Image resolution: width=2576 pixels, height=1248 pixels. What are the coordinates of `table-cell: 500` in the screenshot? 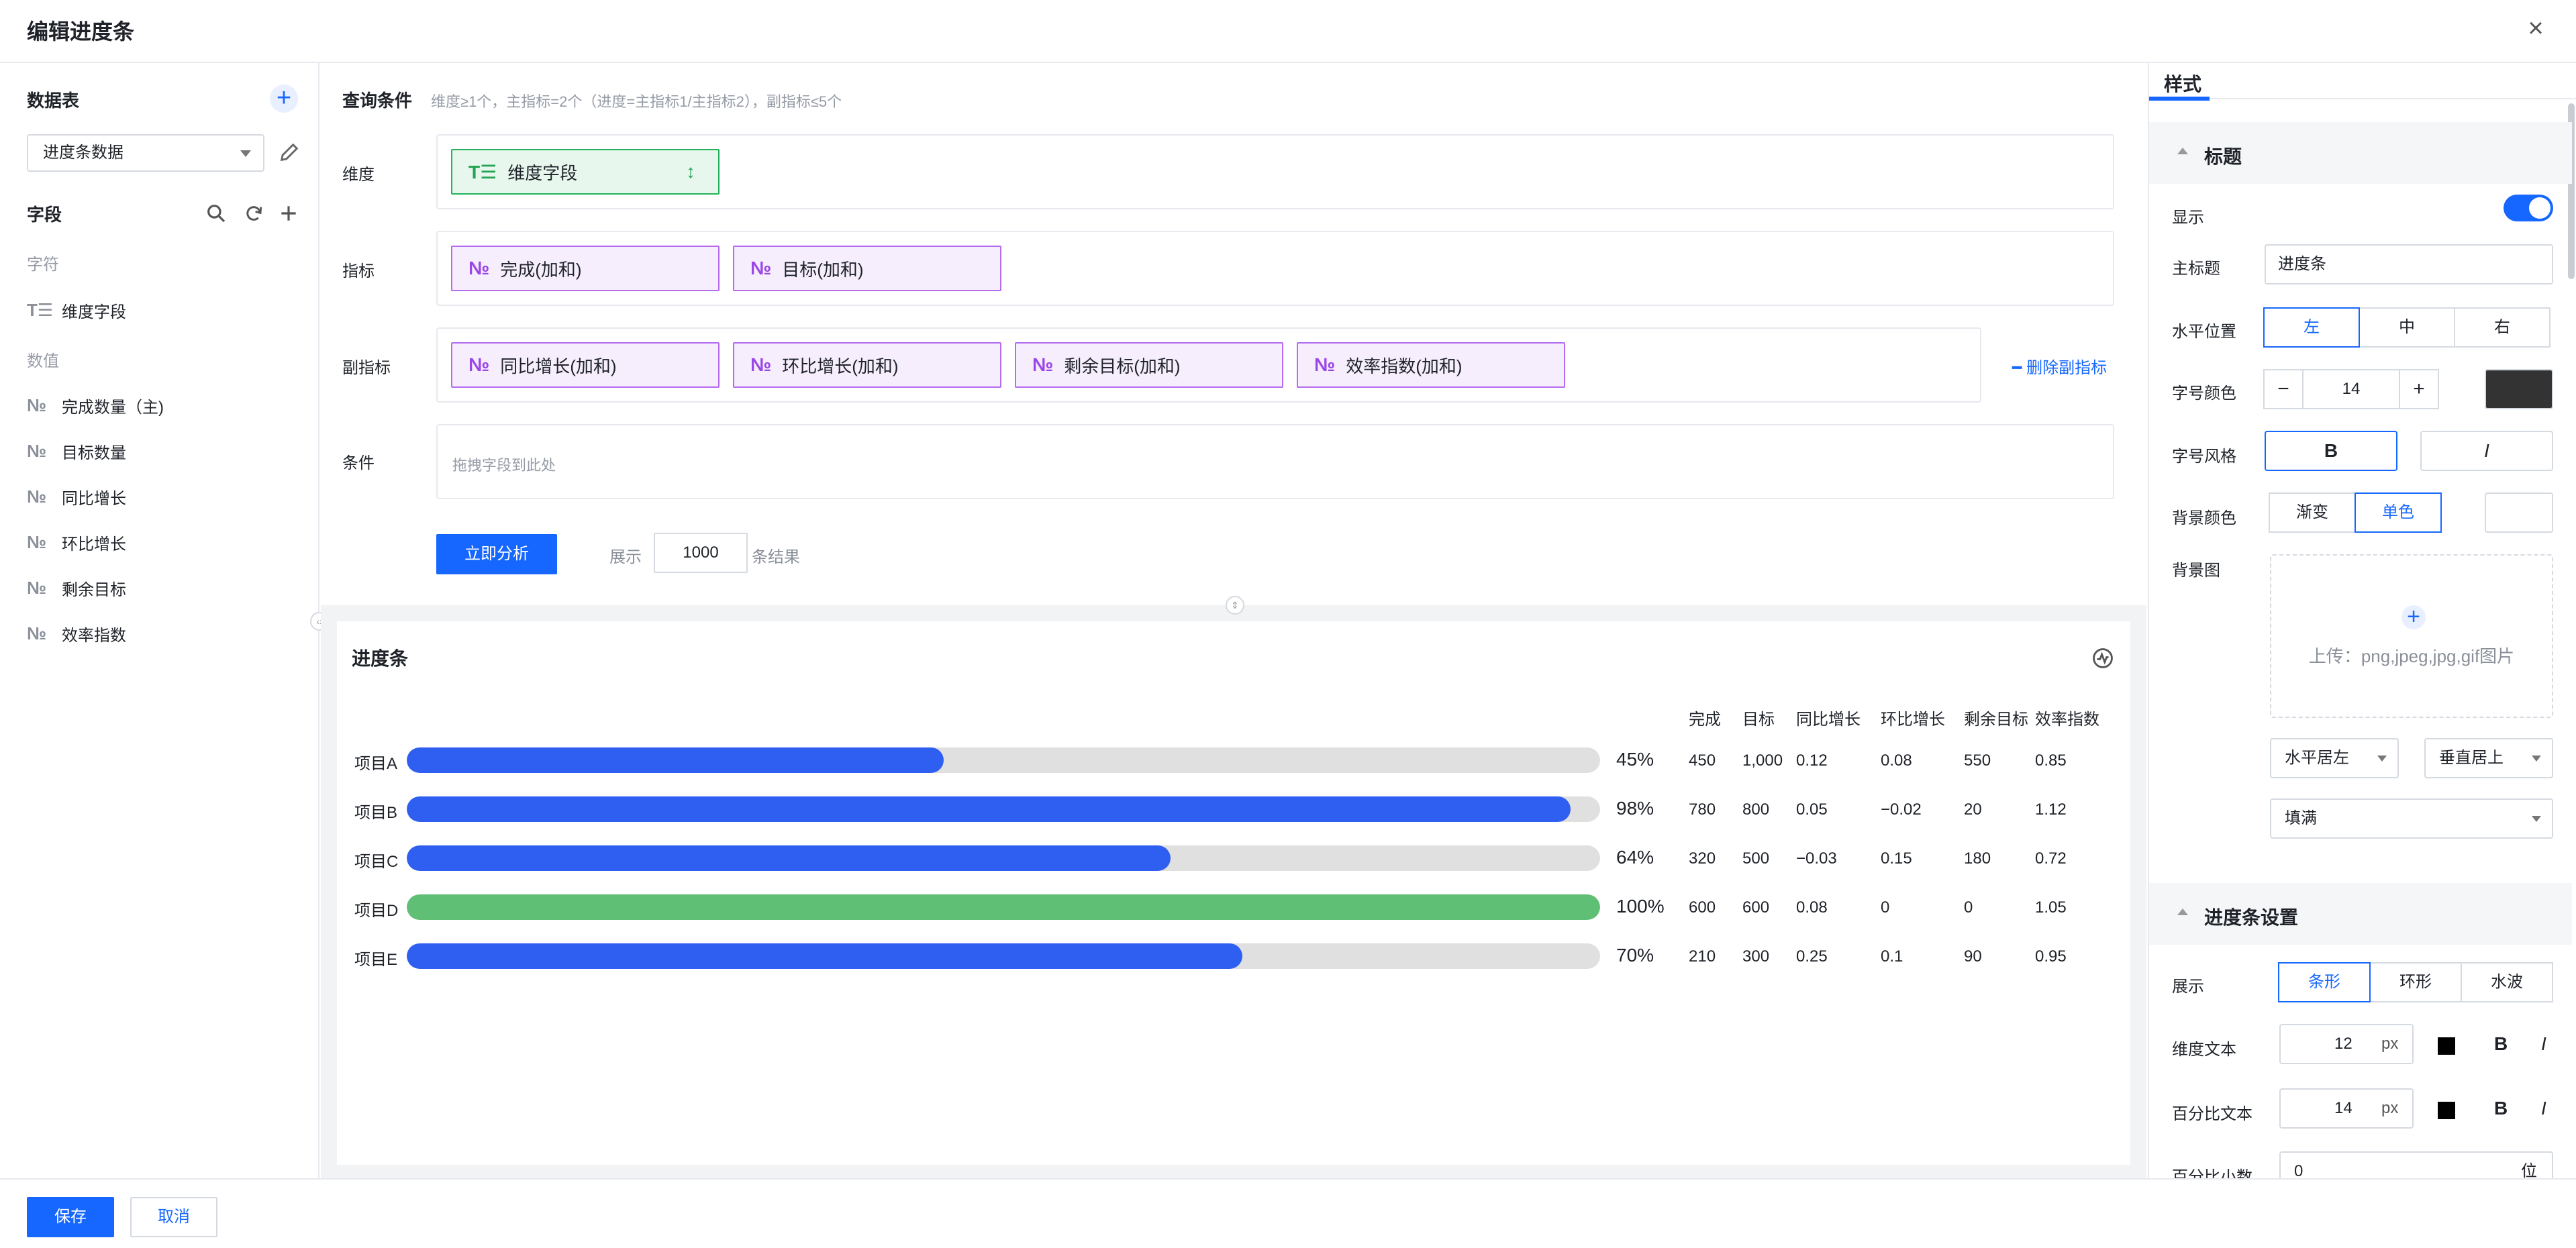 It's located at (1756, 859).